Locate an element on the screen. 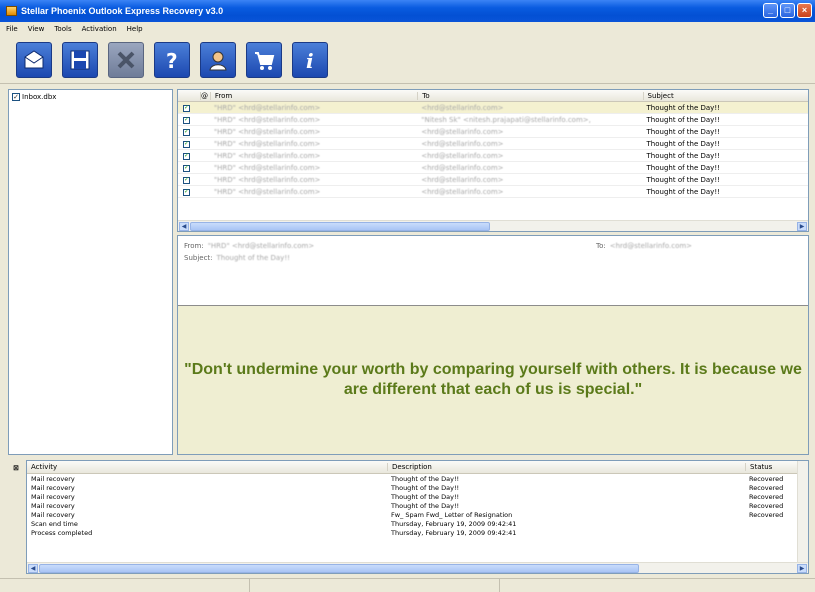 This screenshot has height=592, width=815. scroll-right-icon: ▶ is located at coordinates (802, 226).